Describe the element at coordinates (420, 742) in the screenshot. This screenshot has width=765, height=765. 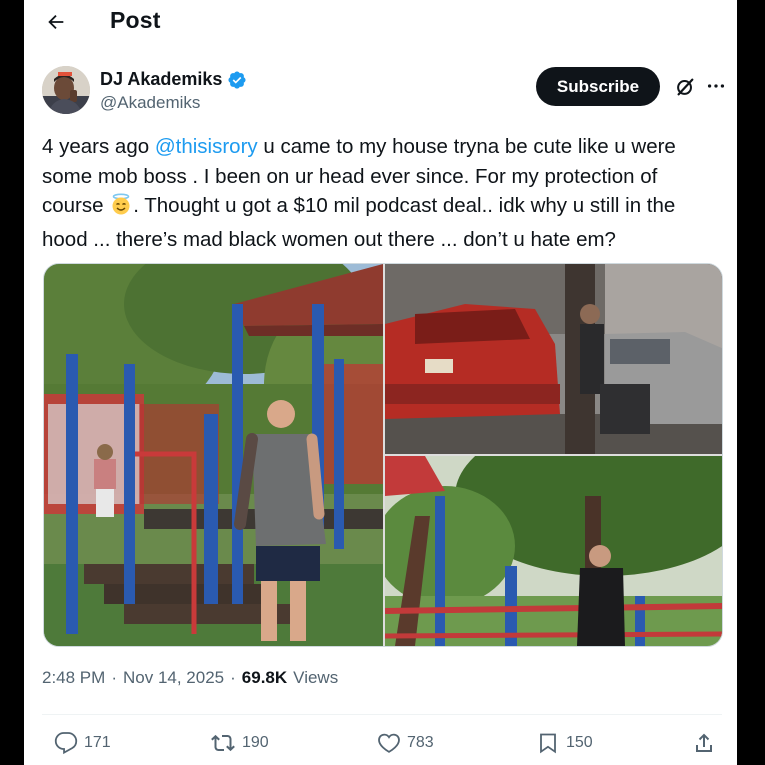
I see `like-count: 783` at that location.